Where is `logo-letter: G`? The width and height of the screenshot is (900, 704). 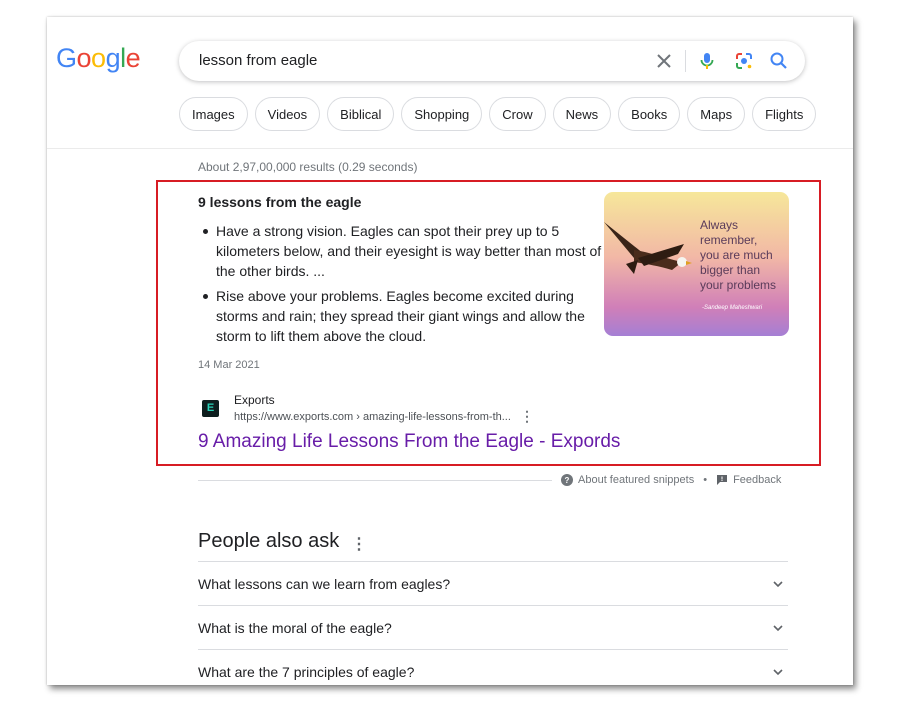 logo-letter: G is located at coordinates (66, 58).